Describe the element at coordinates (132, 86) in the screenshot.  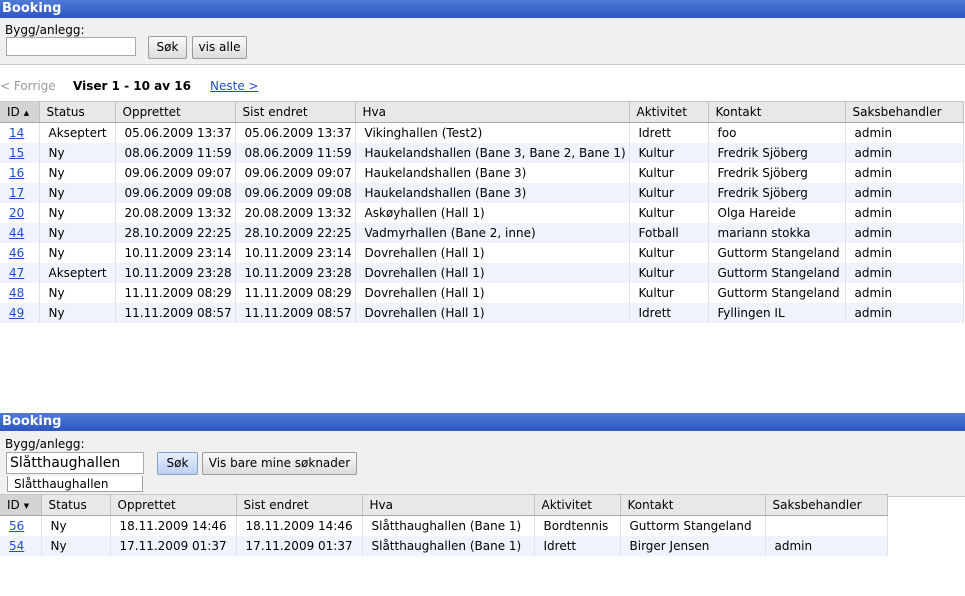
I see `page-info: Viser 1 - 10 av 16` at that location.